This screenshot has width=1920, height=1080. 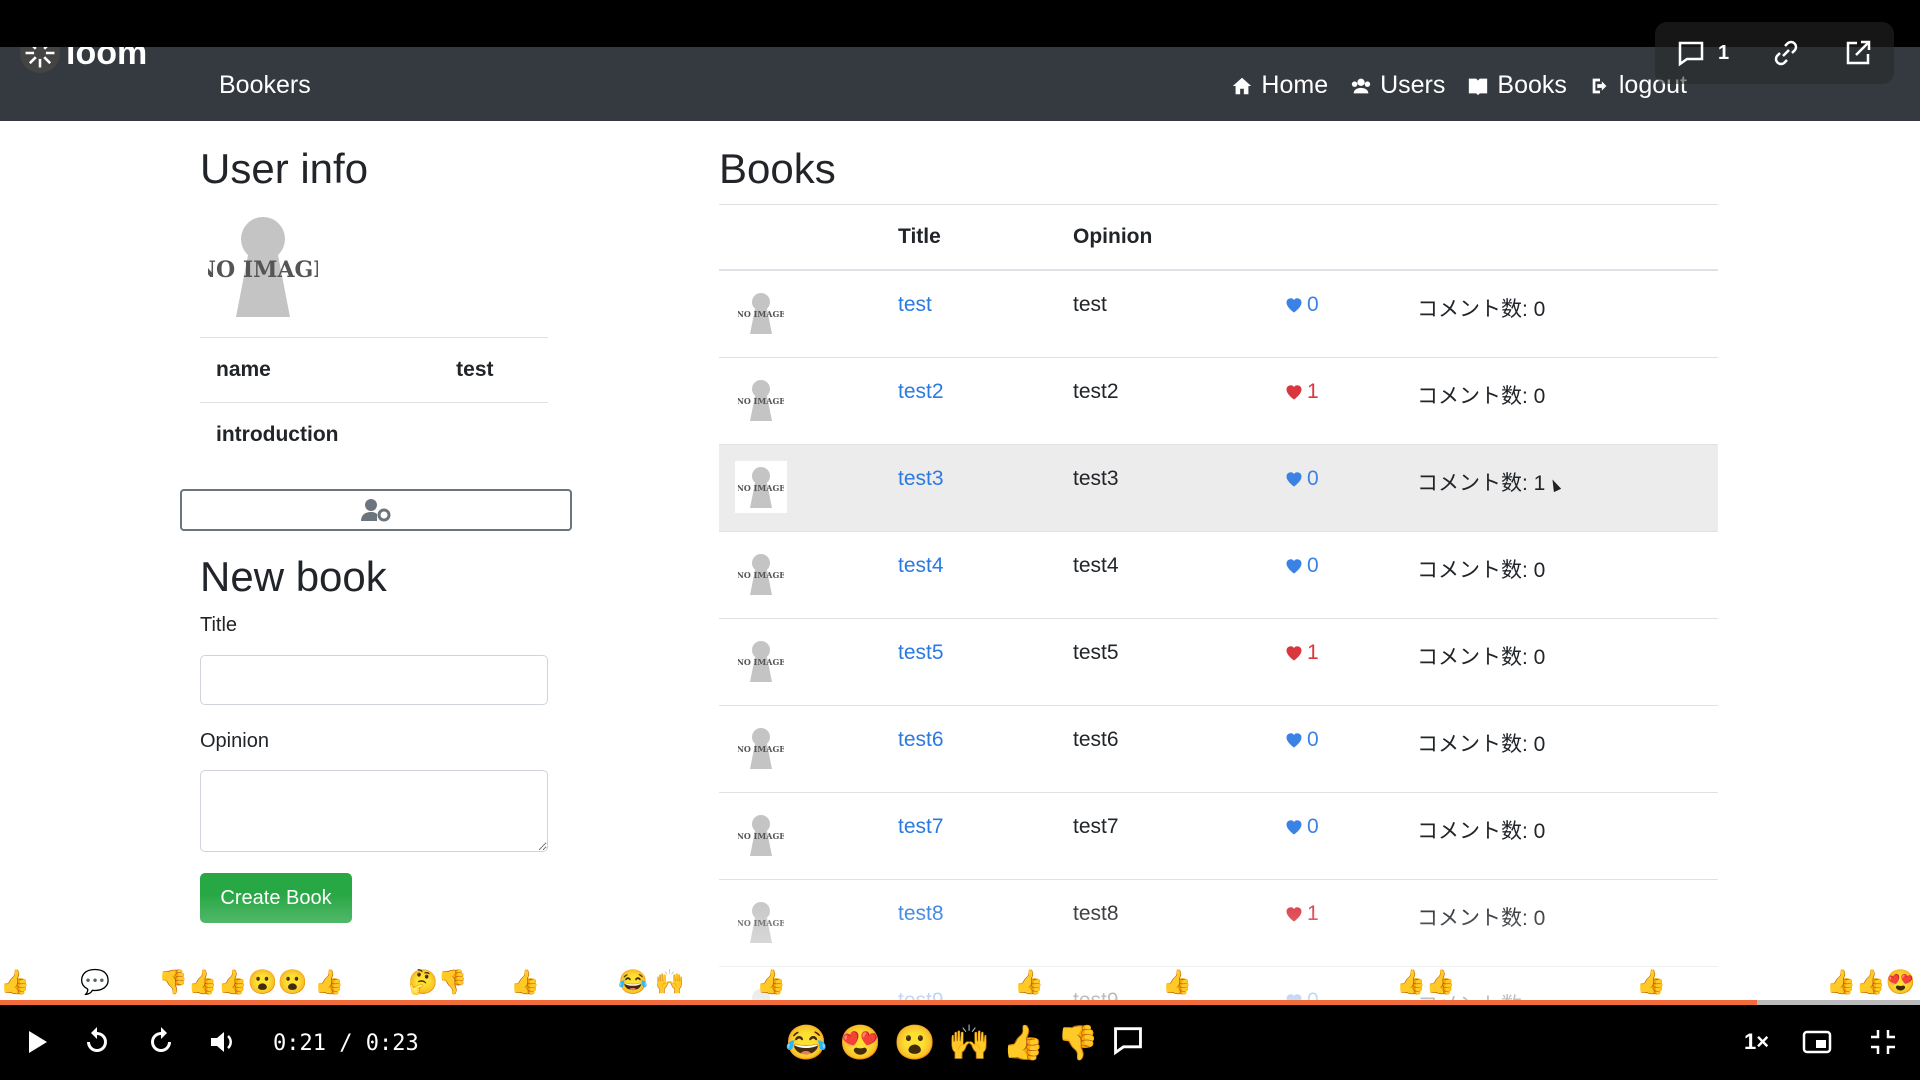 I want to click on book-title-link: test5, so click(x=921, y=653).